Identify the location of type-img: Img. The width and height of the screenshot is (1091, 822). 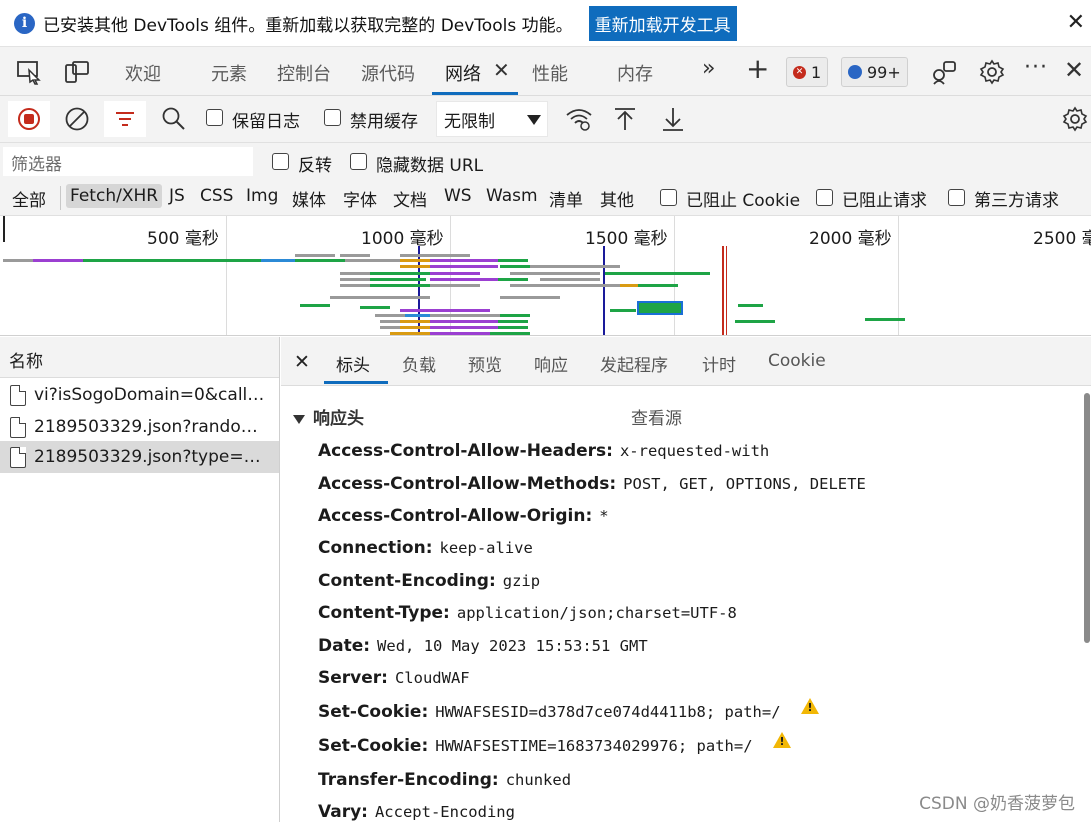
(262, 196).